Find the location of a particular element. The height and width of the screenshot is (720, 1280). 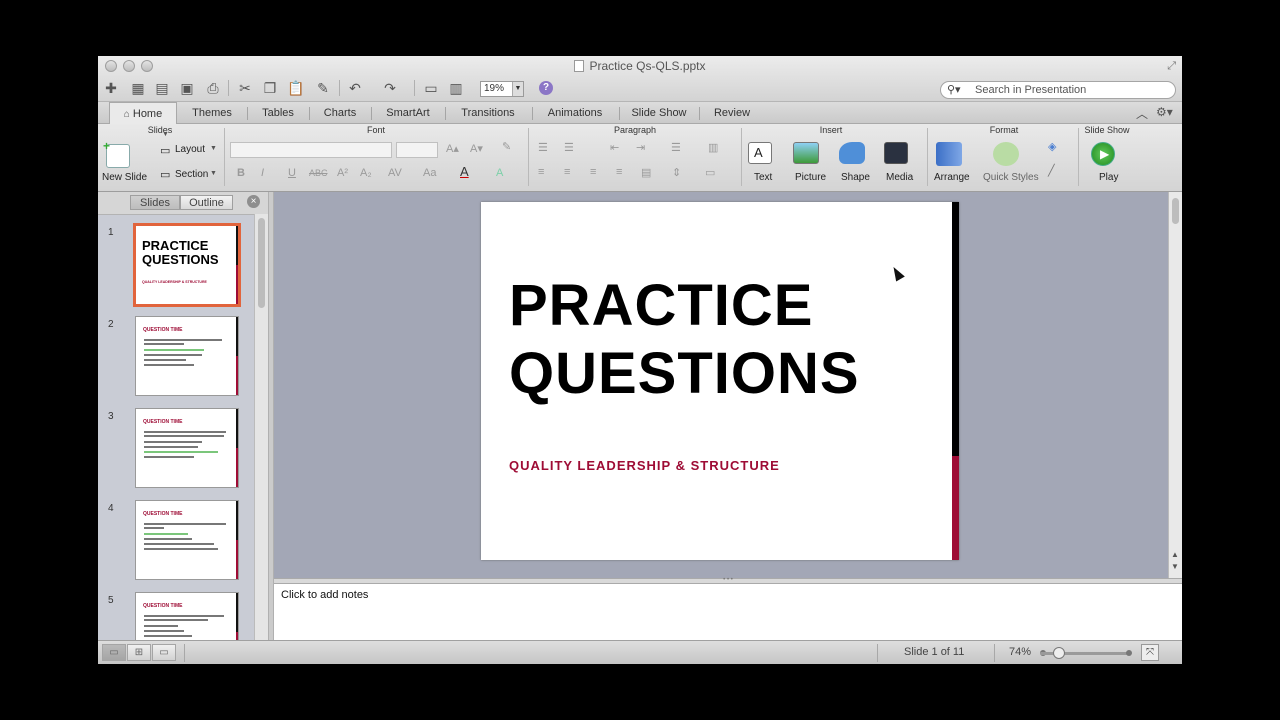

text-direction-icon: ⇕ is located at coordinates (676, 172).